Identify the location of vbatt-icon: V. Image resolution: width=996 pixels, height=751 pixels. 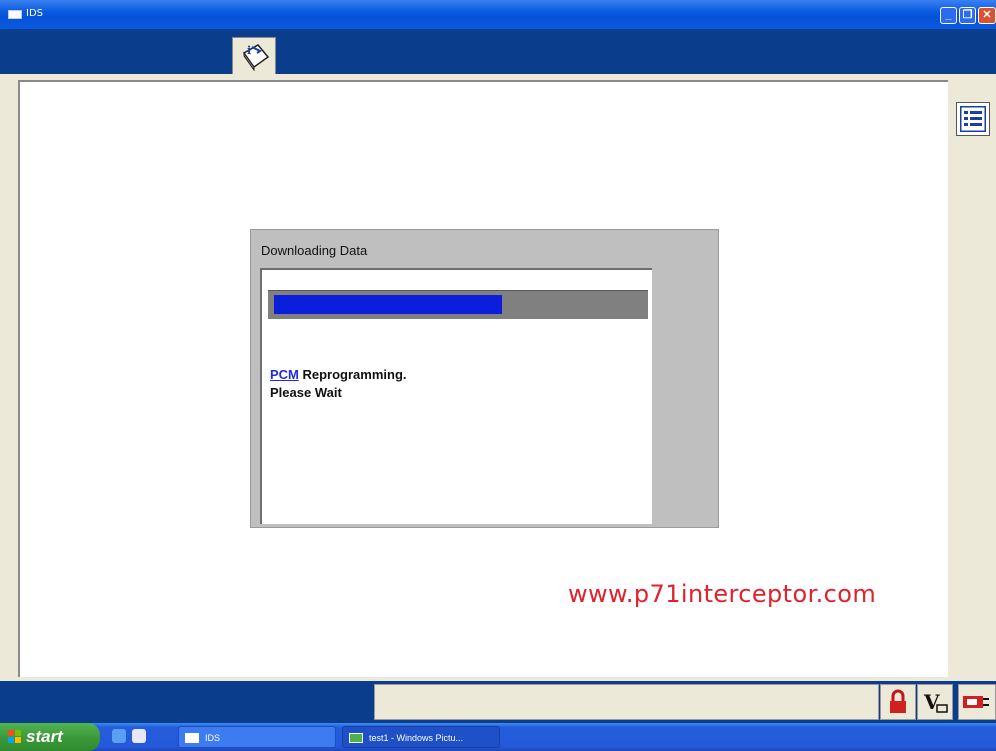
(935, 702).